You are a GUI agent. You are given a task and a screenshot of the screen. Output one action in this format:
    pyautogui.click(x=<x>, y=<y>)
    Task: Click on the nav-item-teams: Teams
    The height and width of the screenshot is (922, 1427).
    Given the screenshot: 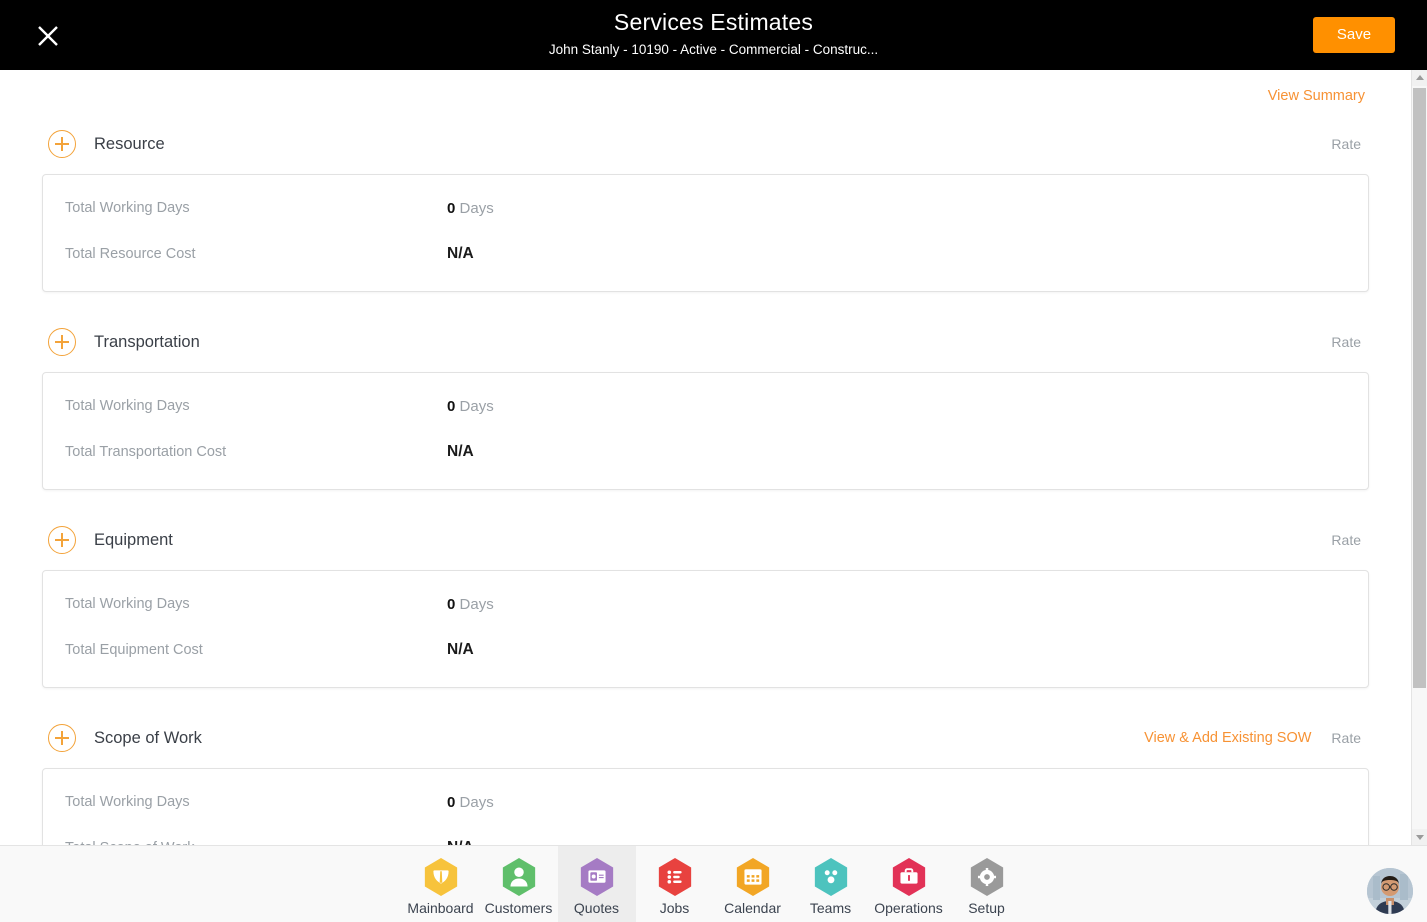 What is the action you would take?
    pyautogui.click(x=831, y=884)
    